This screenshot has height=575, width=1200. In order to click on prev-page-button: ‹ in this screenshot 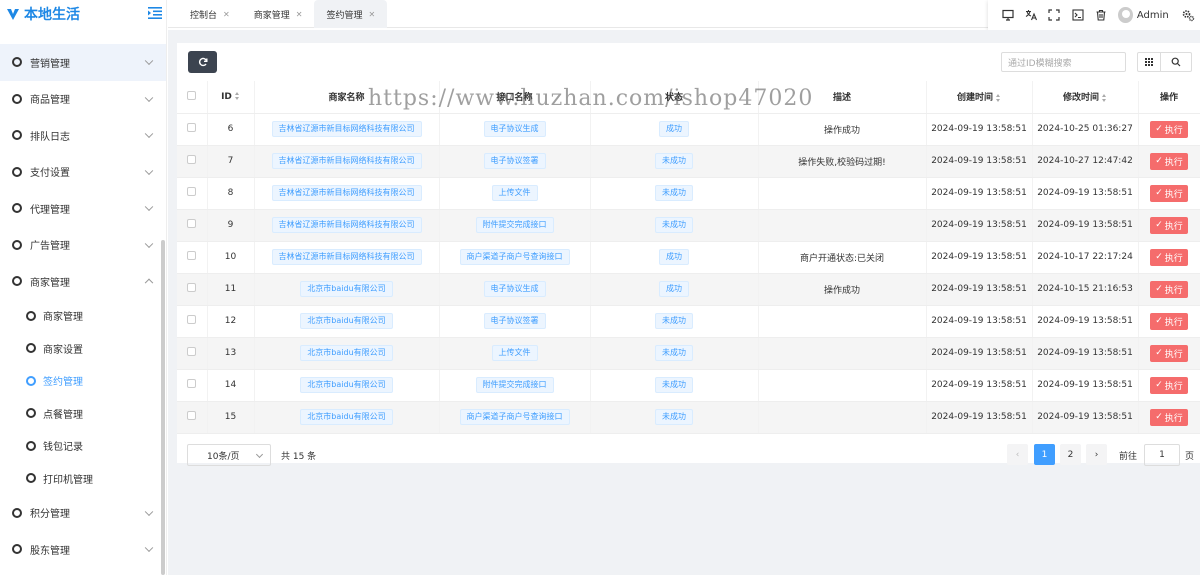, I will do `click(1017, 454)`.